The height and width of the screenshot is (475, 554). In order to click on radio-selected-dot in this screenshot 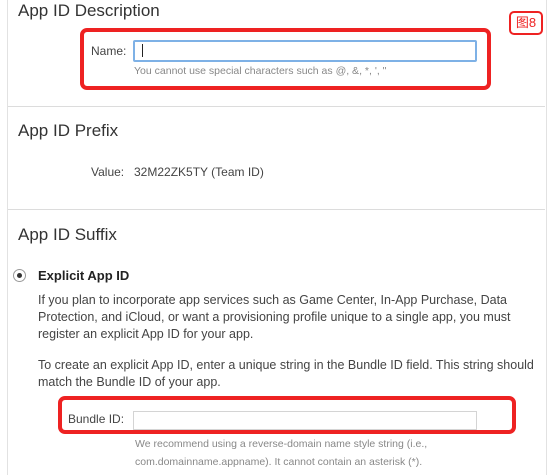, I will do `click(19, 275)`.